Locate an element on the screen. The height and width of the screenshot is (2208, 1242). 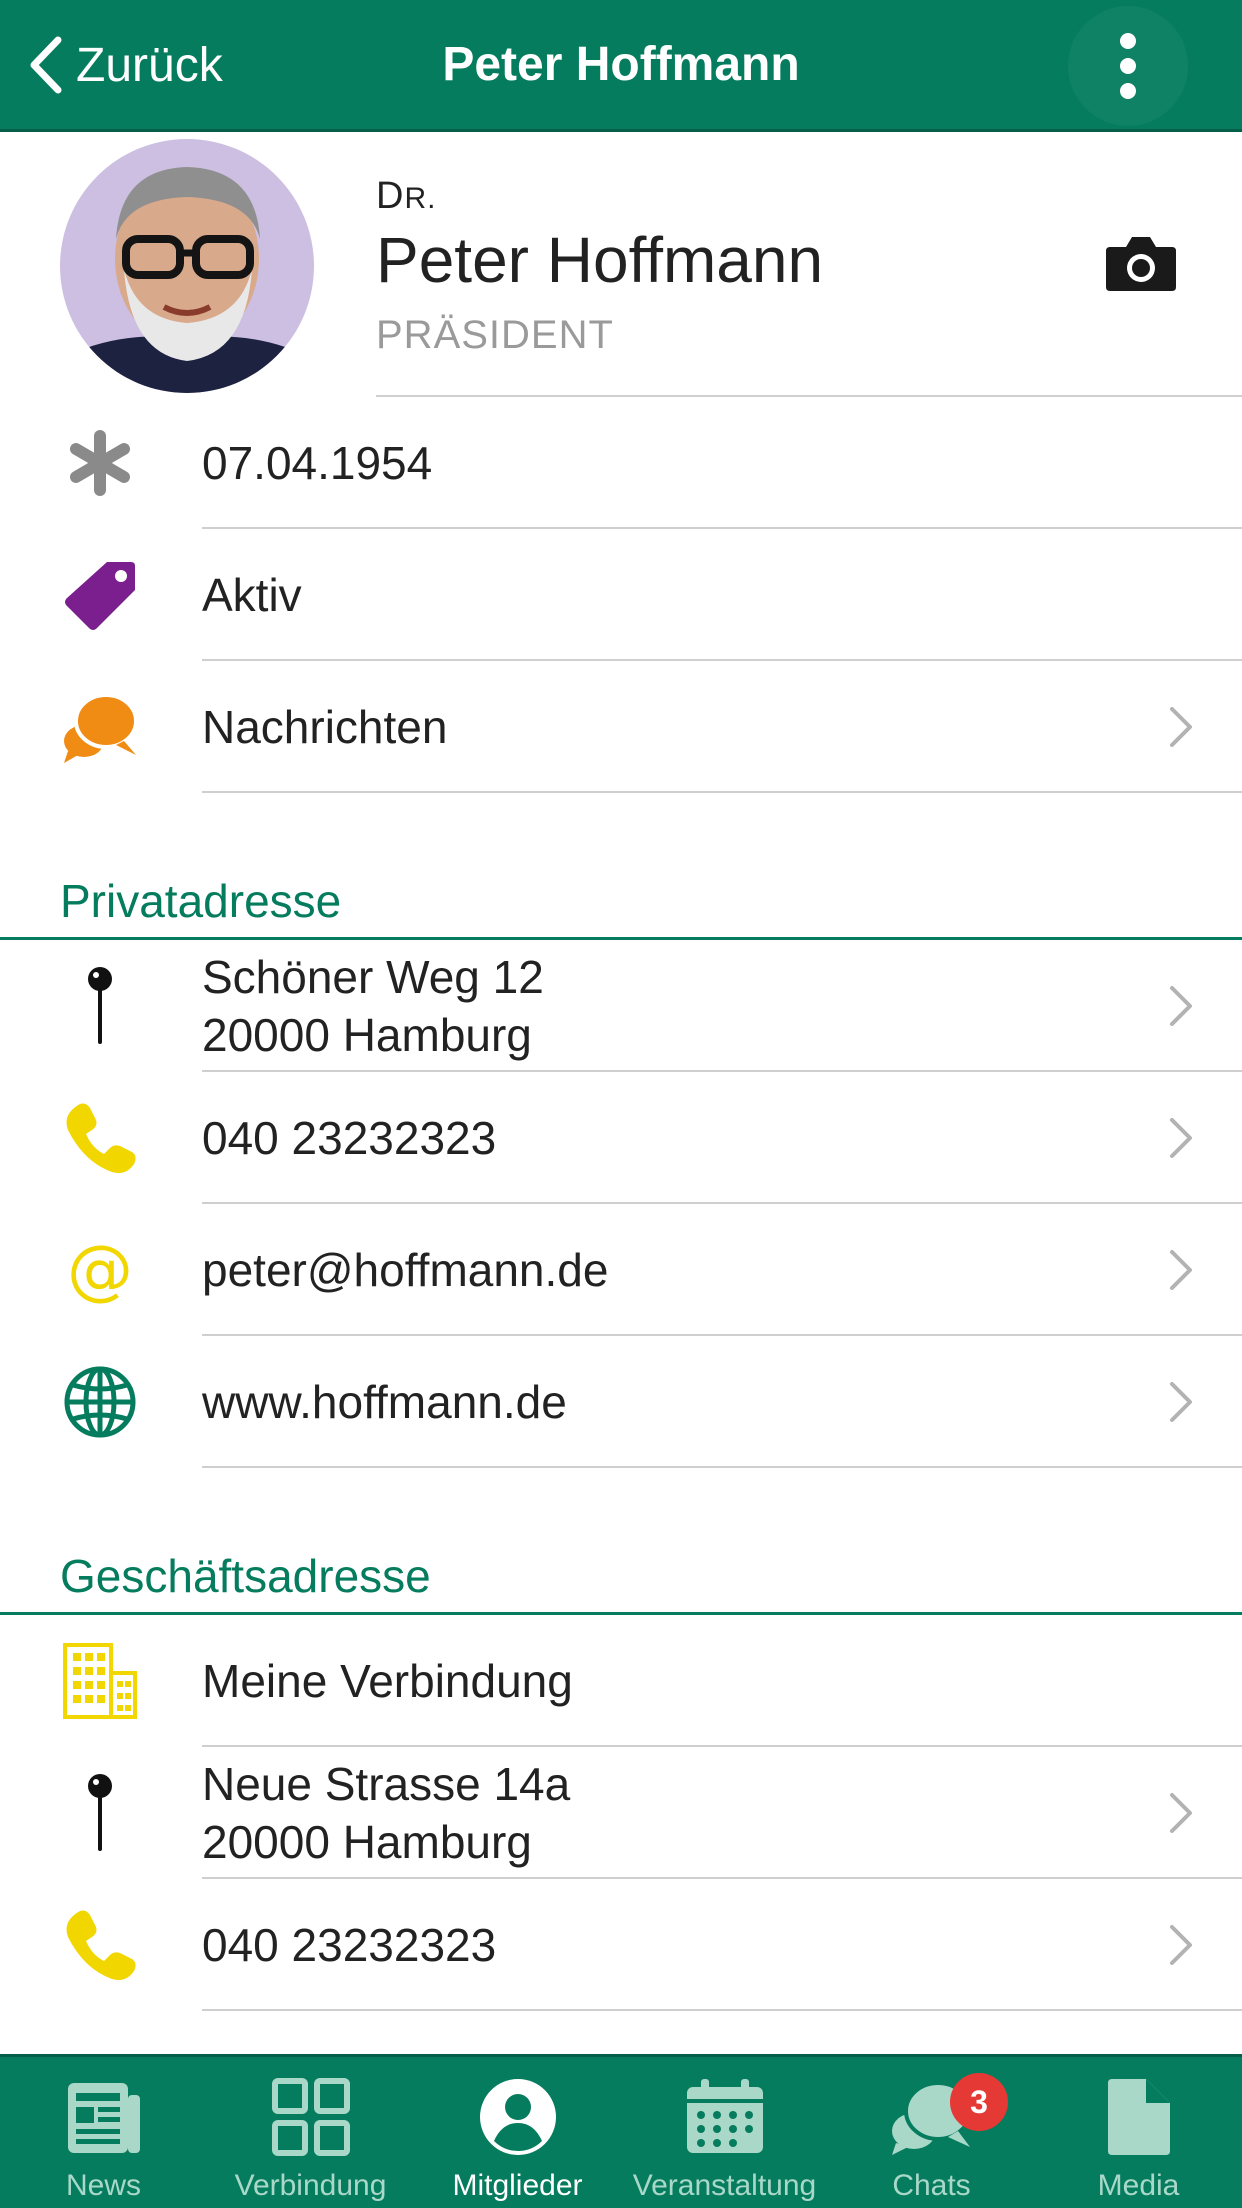
status-value: Aktiv is located at coordinates (252, 595).